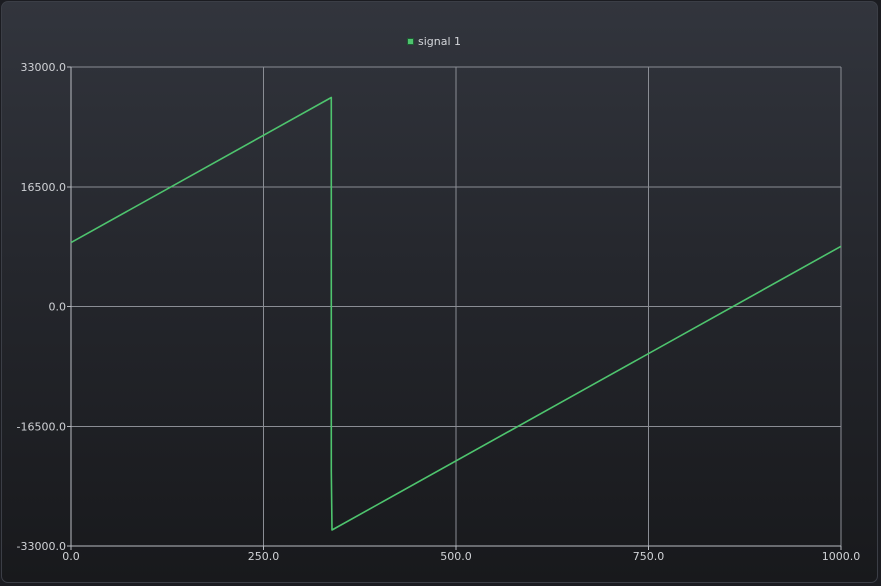  Describe the element at coordinates (41, 426) in the screenshot. I see `y-tick-label-3: -16500.0` at that location.